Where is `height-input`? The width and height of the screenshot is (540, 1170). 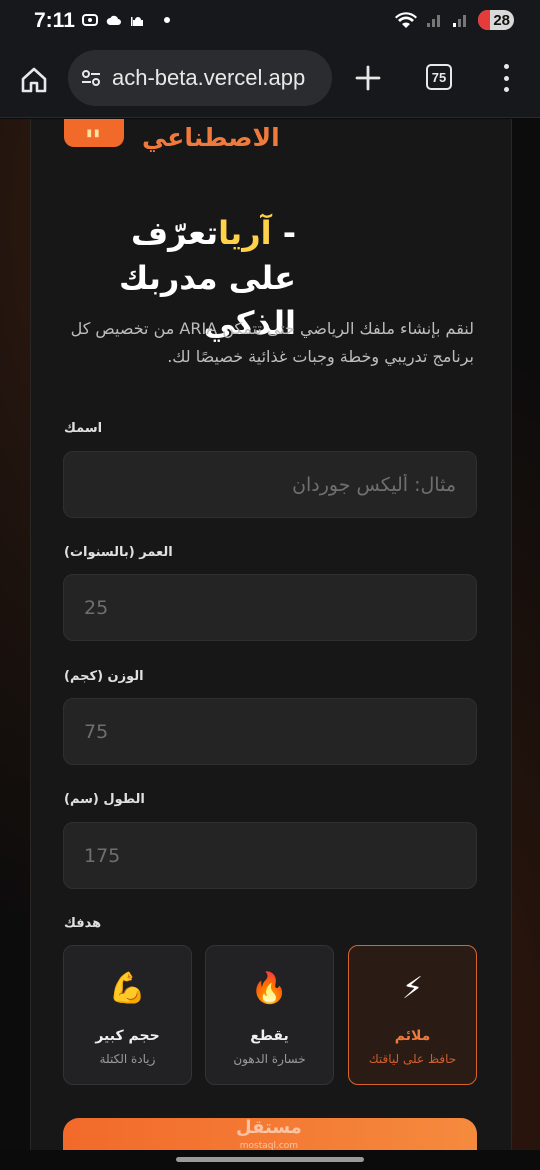 height-input is located at coordinates (270, 855).